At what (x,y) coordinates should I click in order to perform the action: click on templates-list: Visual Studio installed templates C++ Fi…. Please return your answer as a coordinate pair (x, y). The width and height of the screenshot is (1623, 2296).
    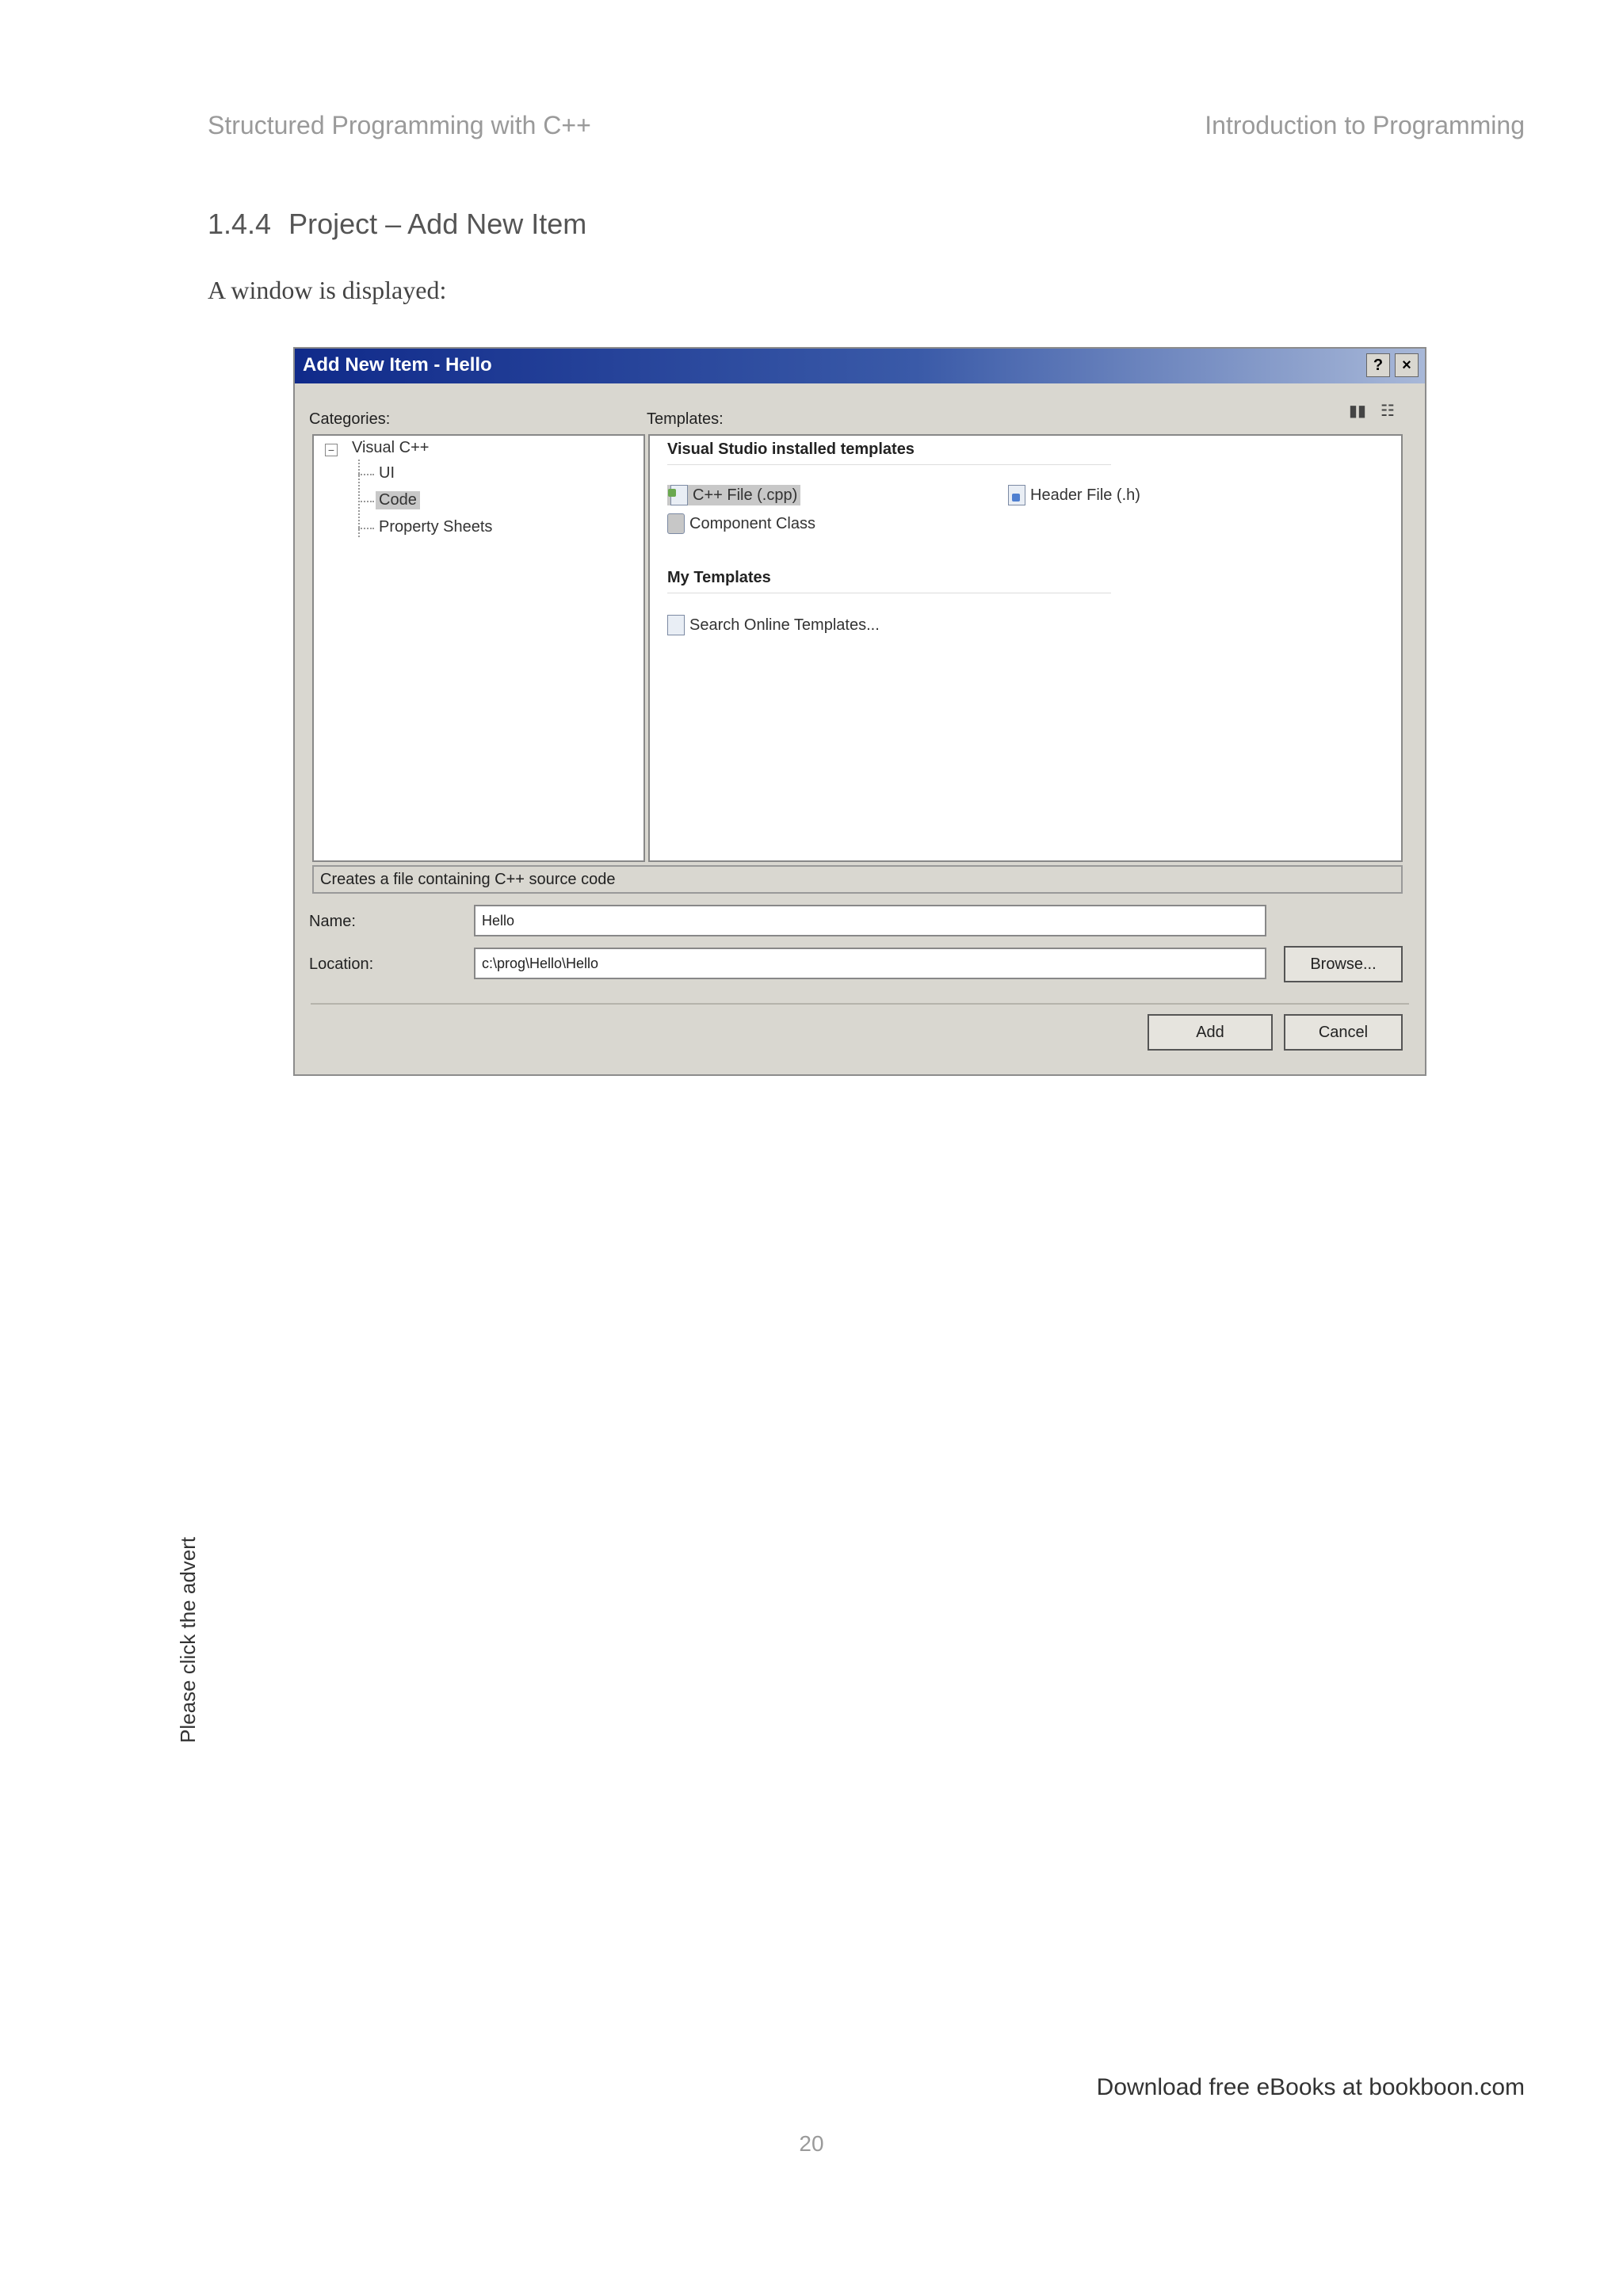
    Looking at the image, I should click on (1025, 648).